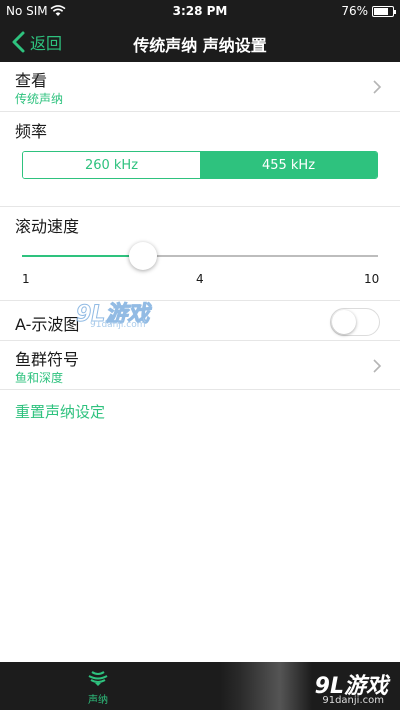  I want to click on frequency-segmented-control: 260 kHz 455 kHz, so click(200, 165).